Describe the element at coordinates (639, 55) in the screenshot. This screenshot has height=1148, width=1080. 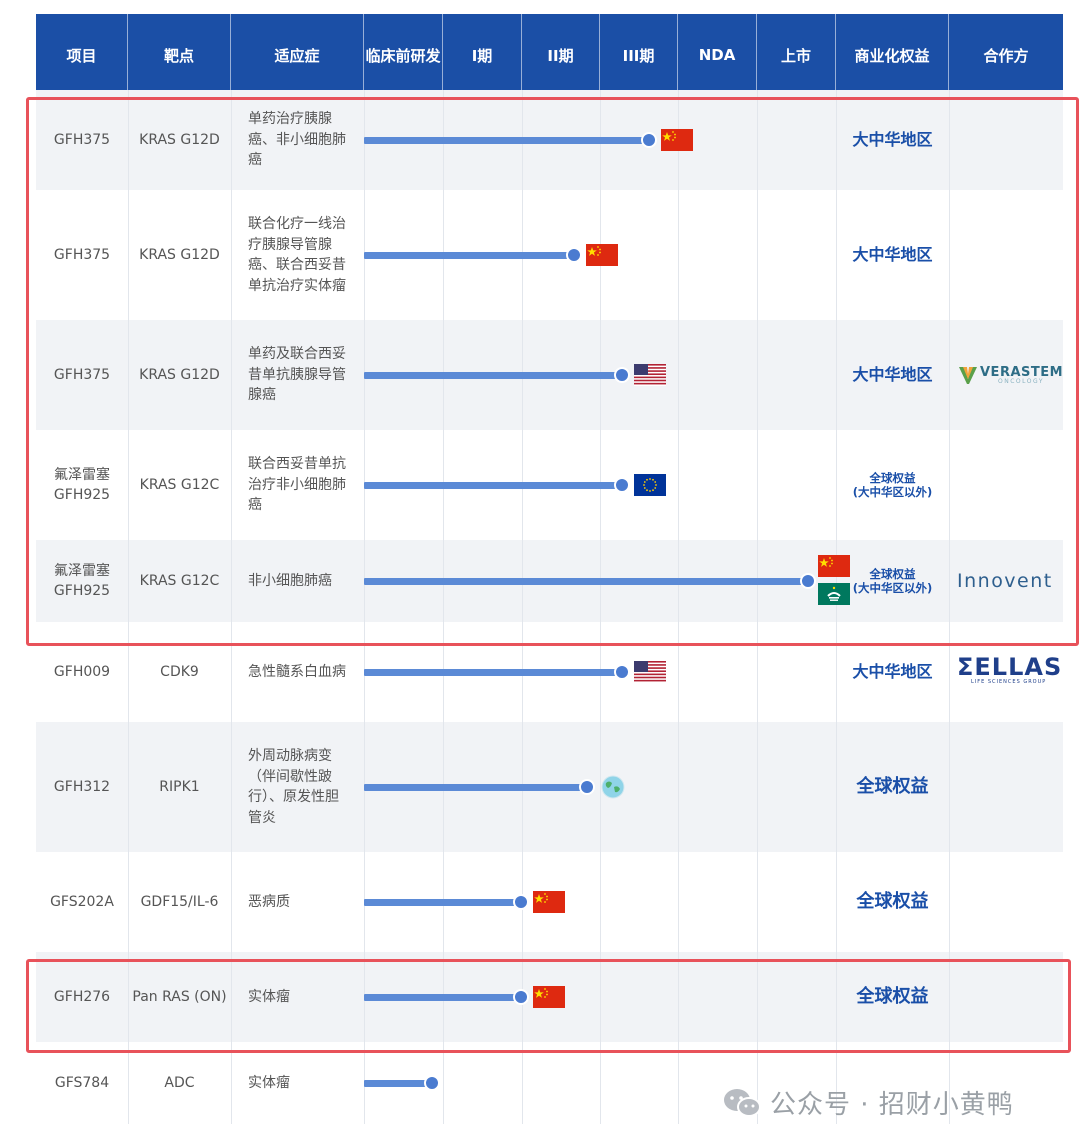
I see `header-cell-6: III期` at that location.